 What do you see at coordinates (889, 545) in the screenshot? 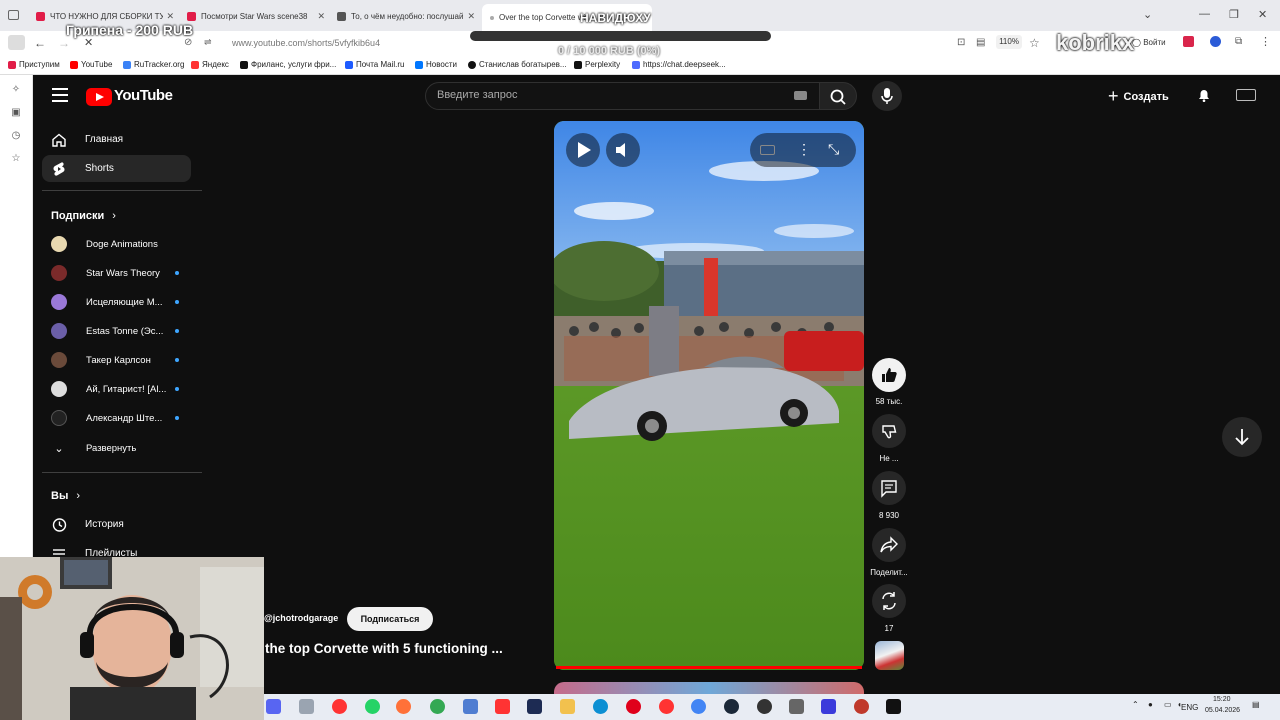
I see `share-button` at bounding box center [889, 545].